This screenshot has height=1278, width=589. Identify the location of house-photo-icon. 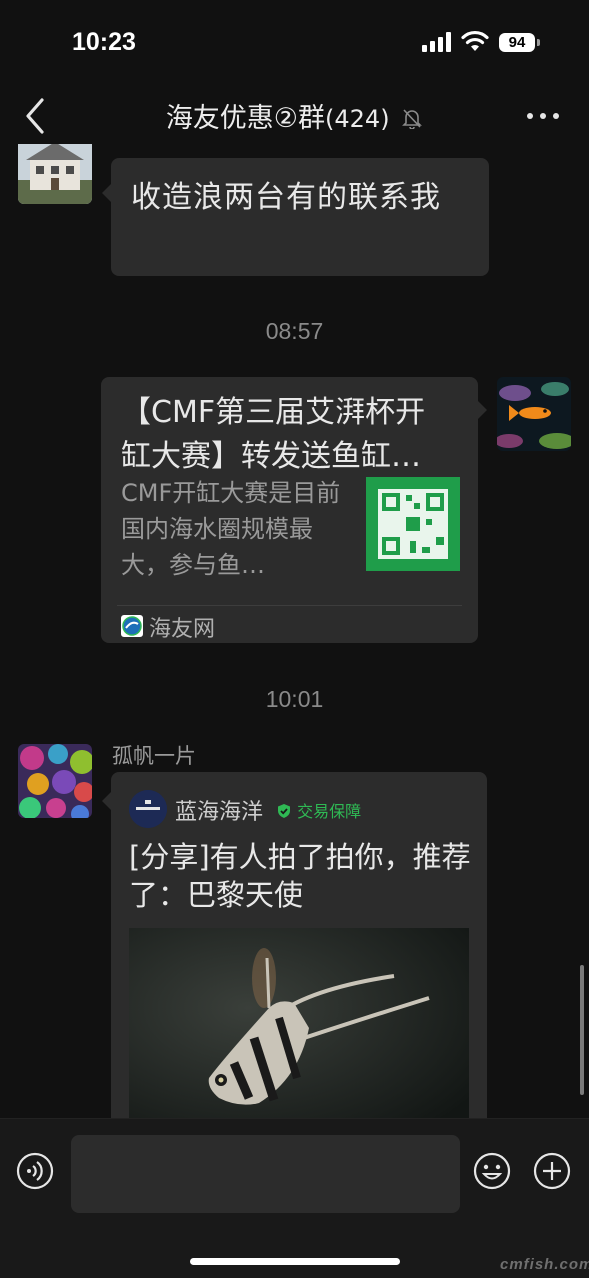
(55, 174).